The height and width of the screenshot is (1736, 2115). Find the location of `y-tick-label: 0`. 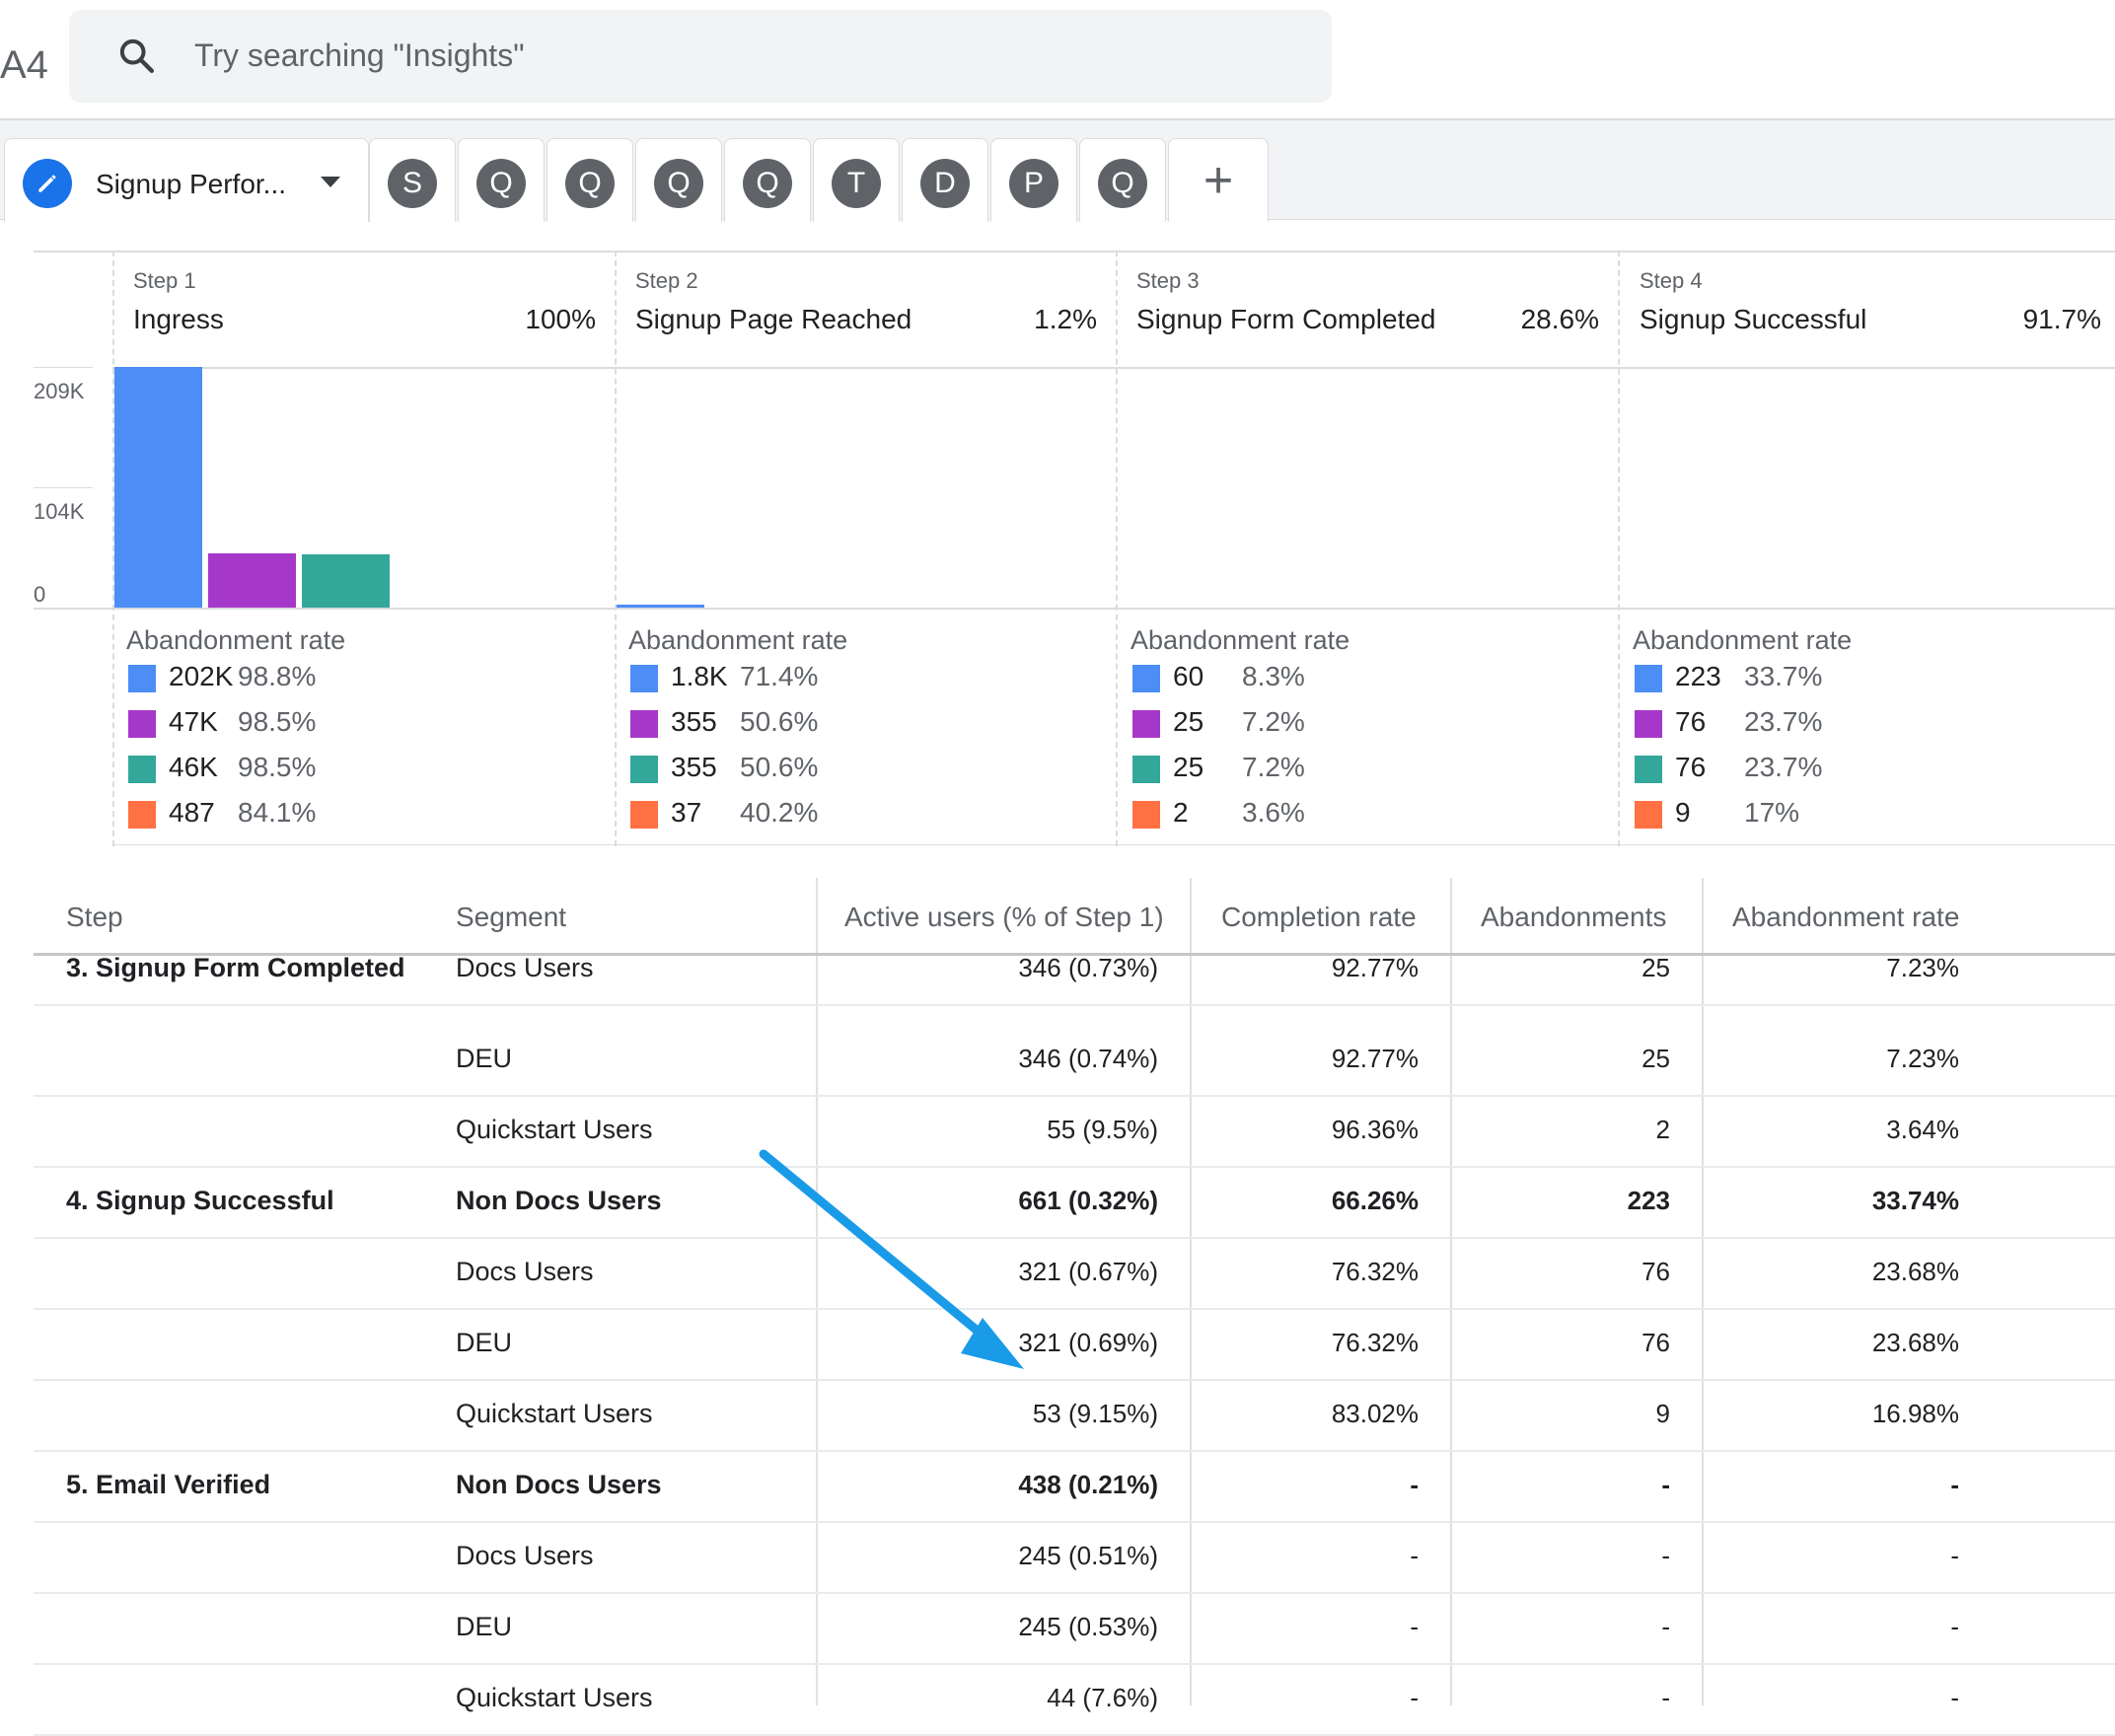

y-tick-label: 0 is located at coordinates (40, 594).